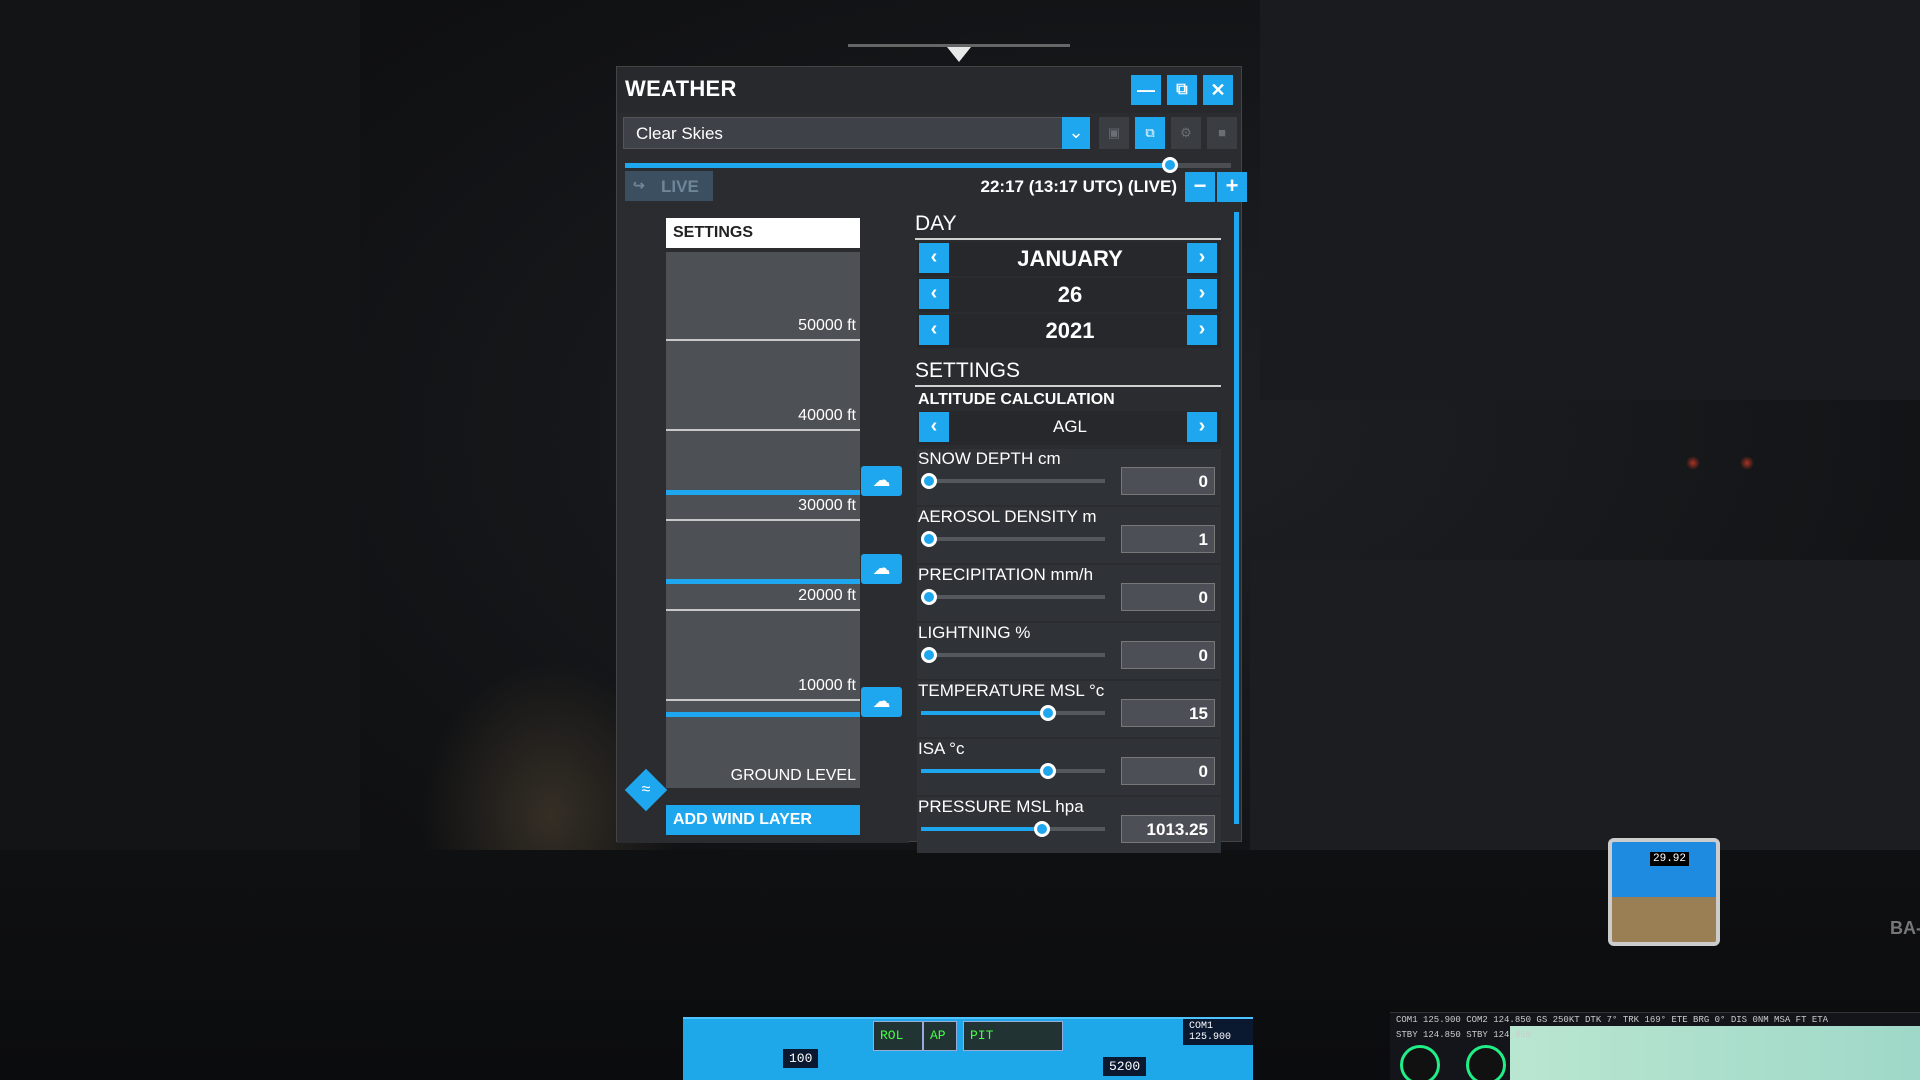 This screenshot has height=1080, width=1920. What do you see at coordinates (1068, 386) in the screenshot?
I see `section-divider` at bounding box center [1068, 386].